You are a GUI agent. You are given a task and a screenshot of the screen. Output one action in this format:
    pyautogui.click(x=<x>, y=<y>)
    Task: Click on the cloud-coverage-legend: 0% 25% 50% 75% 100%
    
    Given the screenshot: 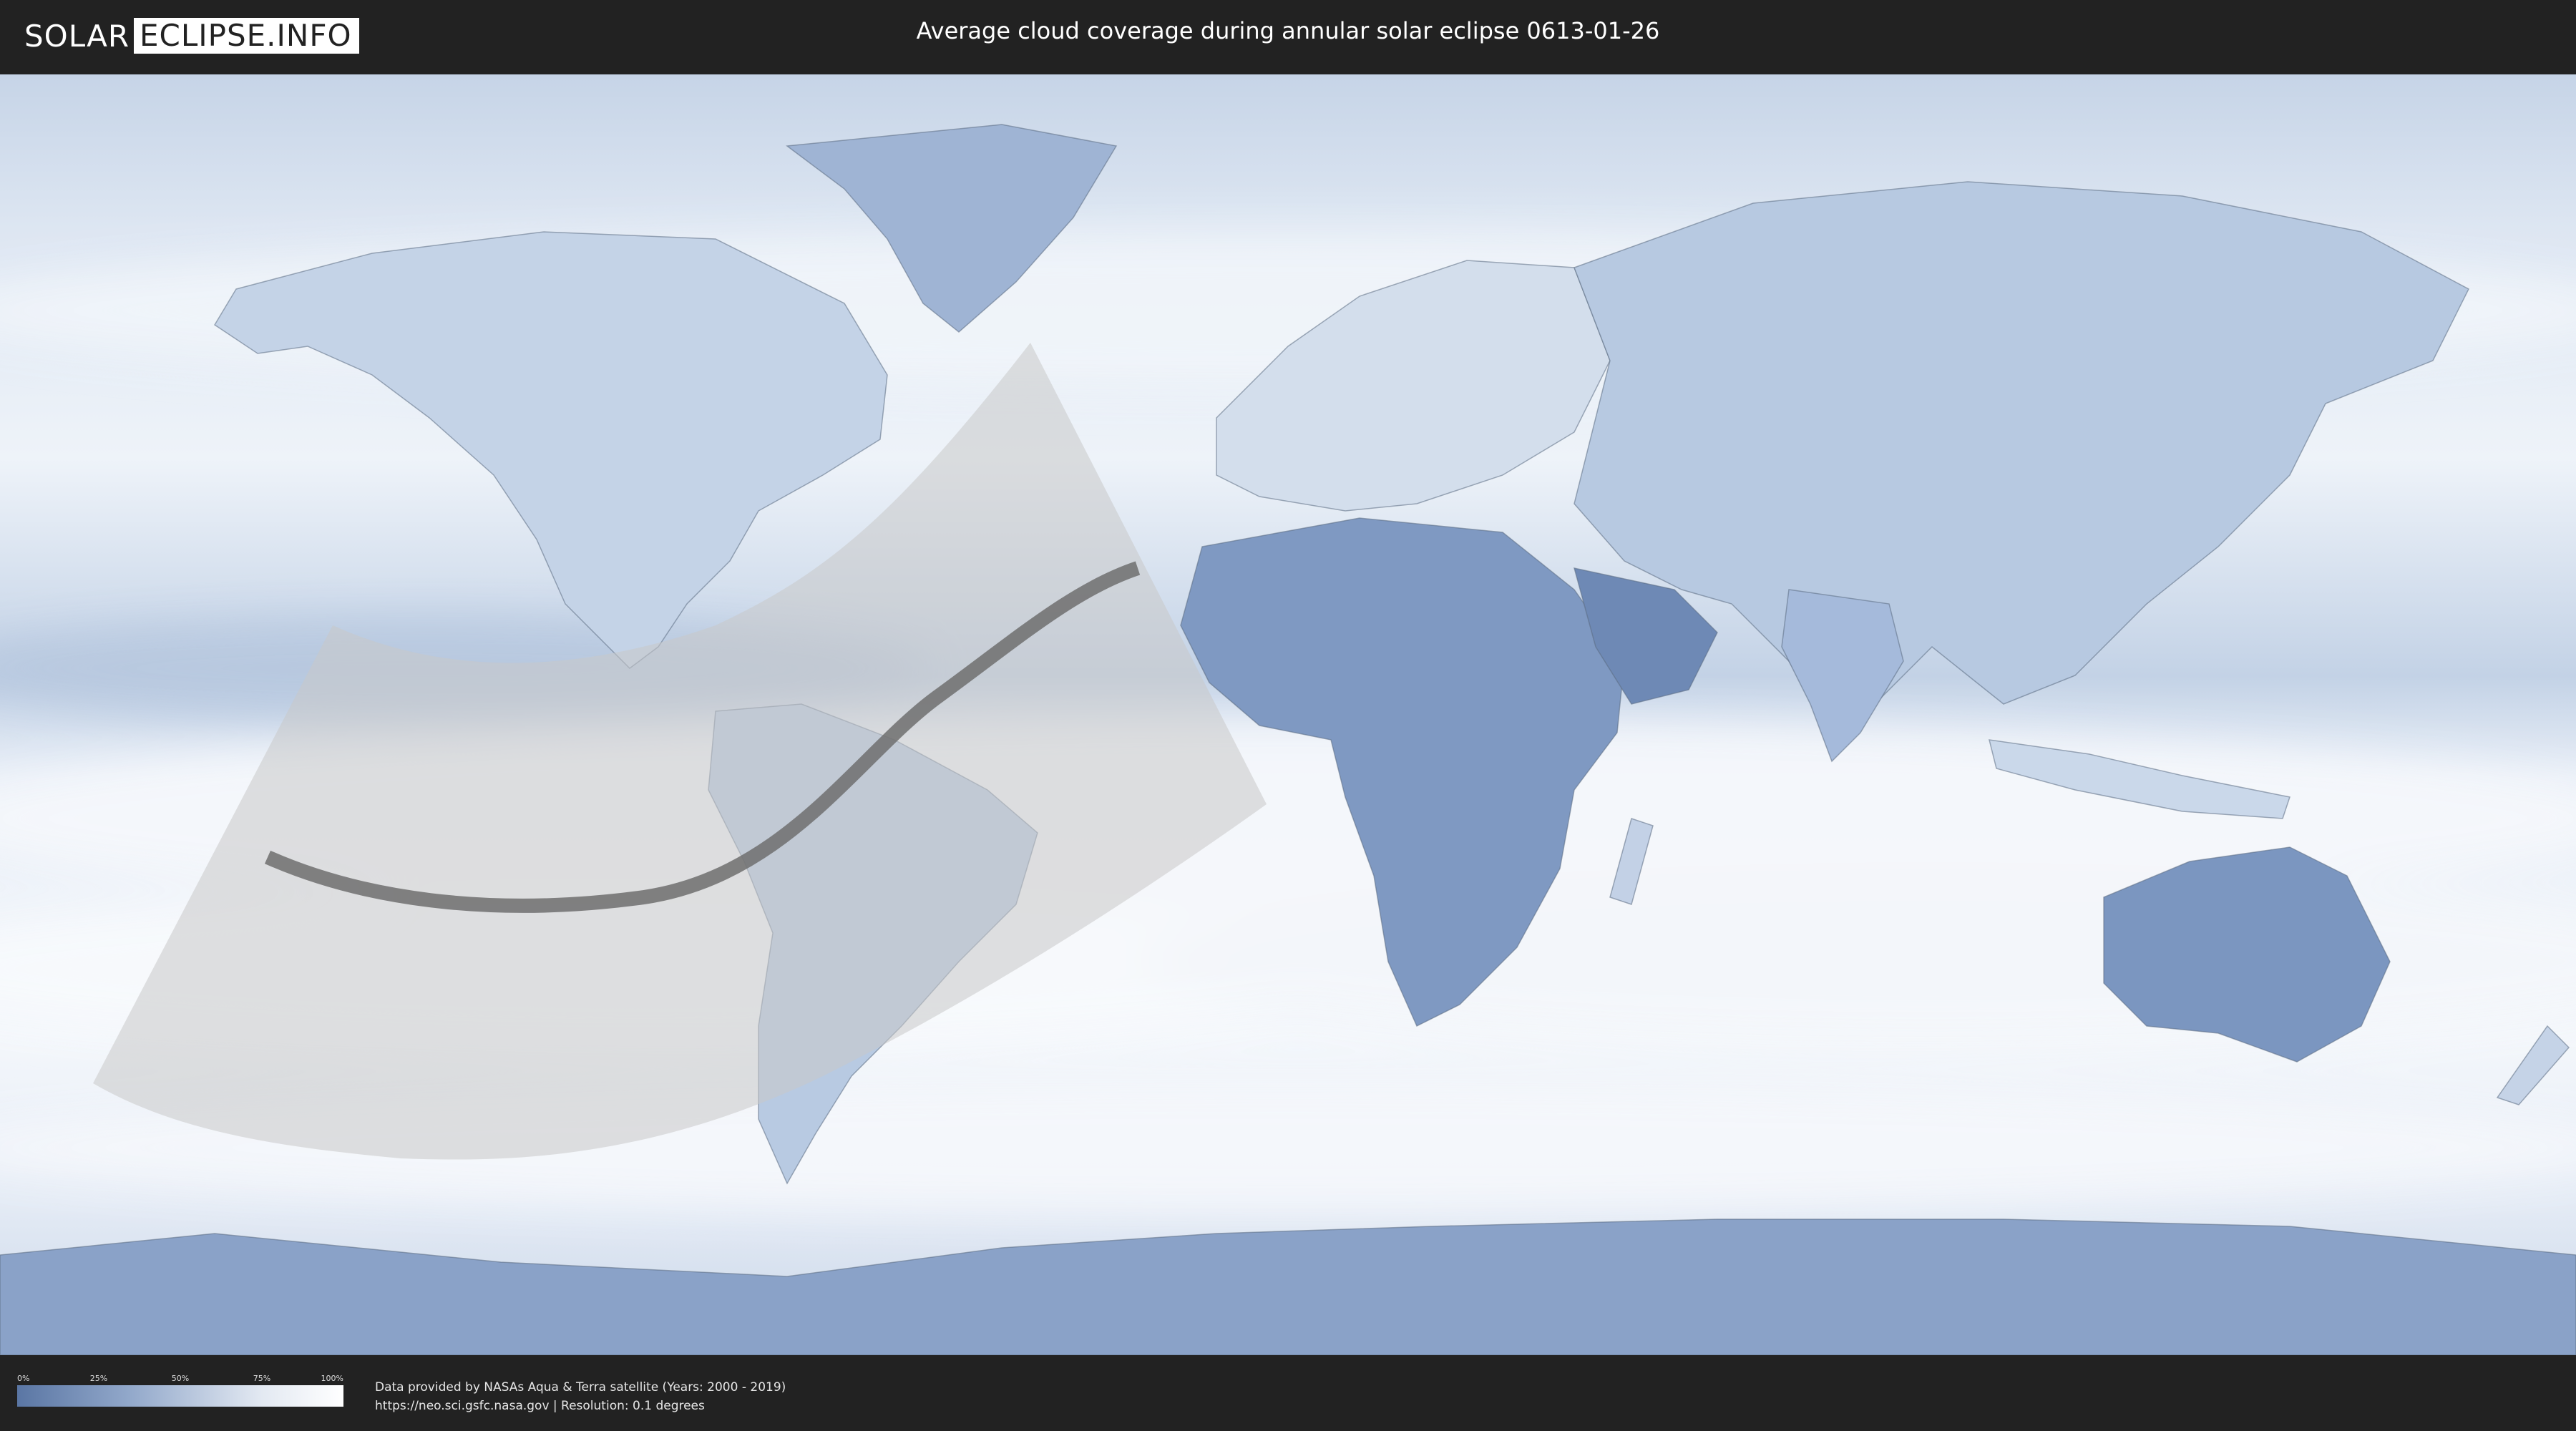 What is the action you would take?
    pyautogui.click(x=180, y=1390)
    